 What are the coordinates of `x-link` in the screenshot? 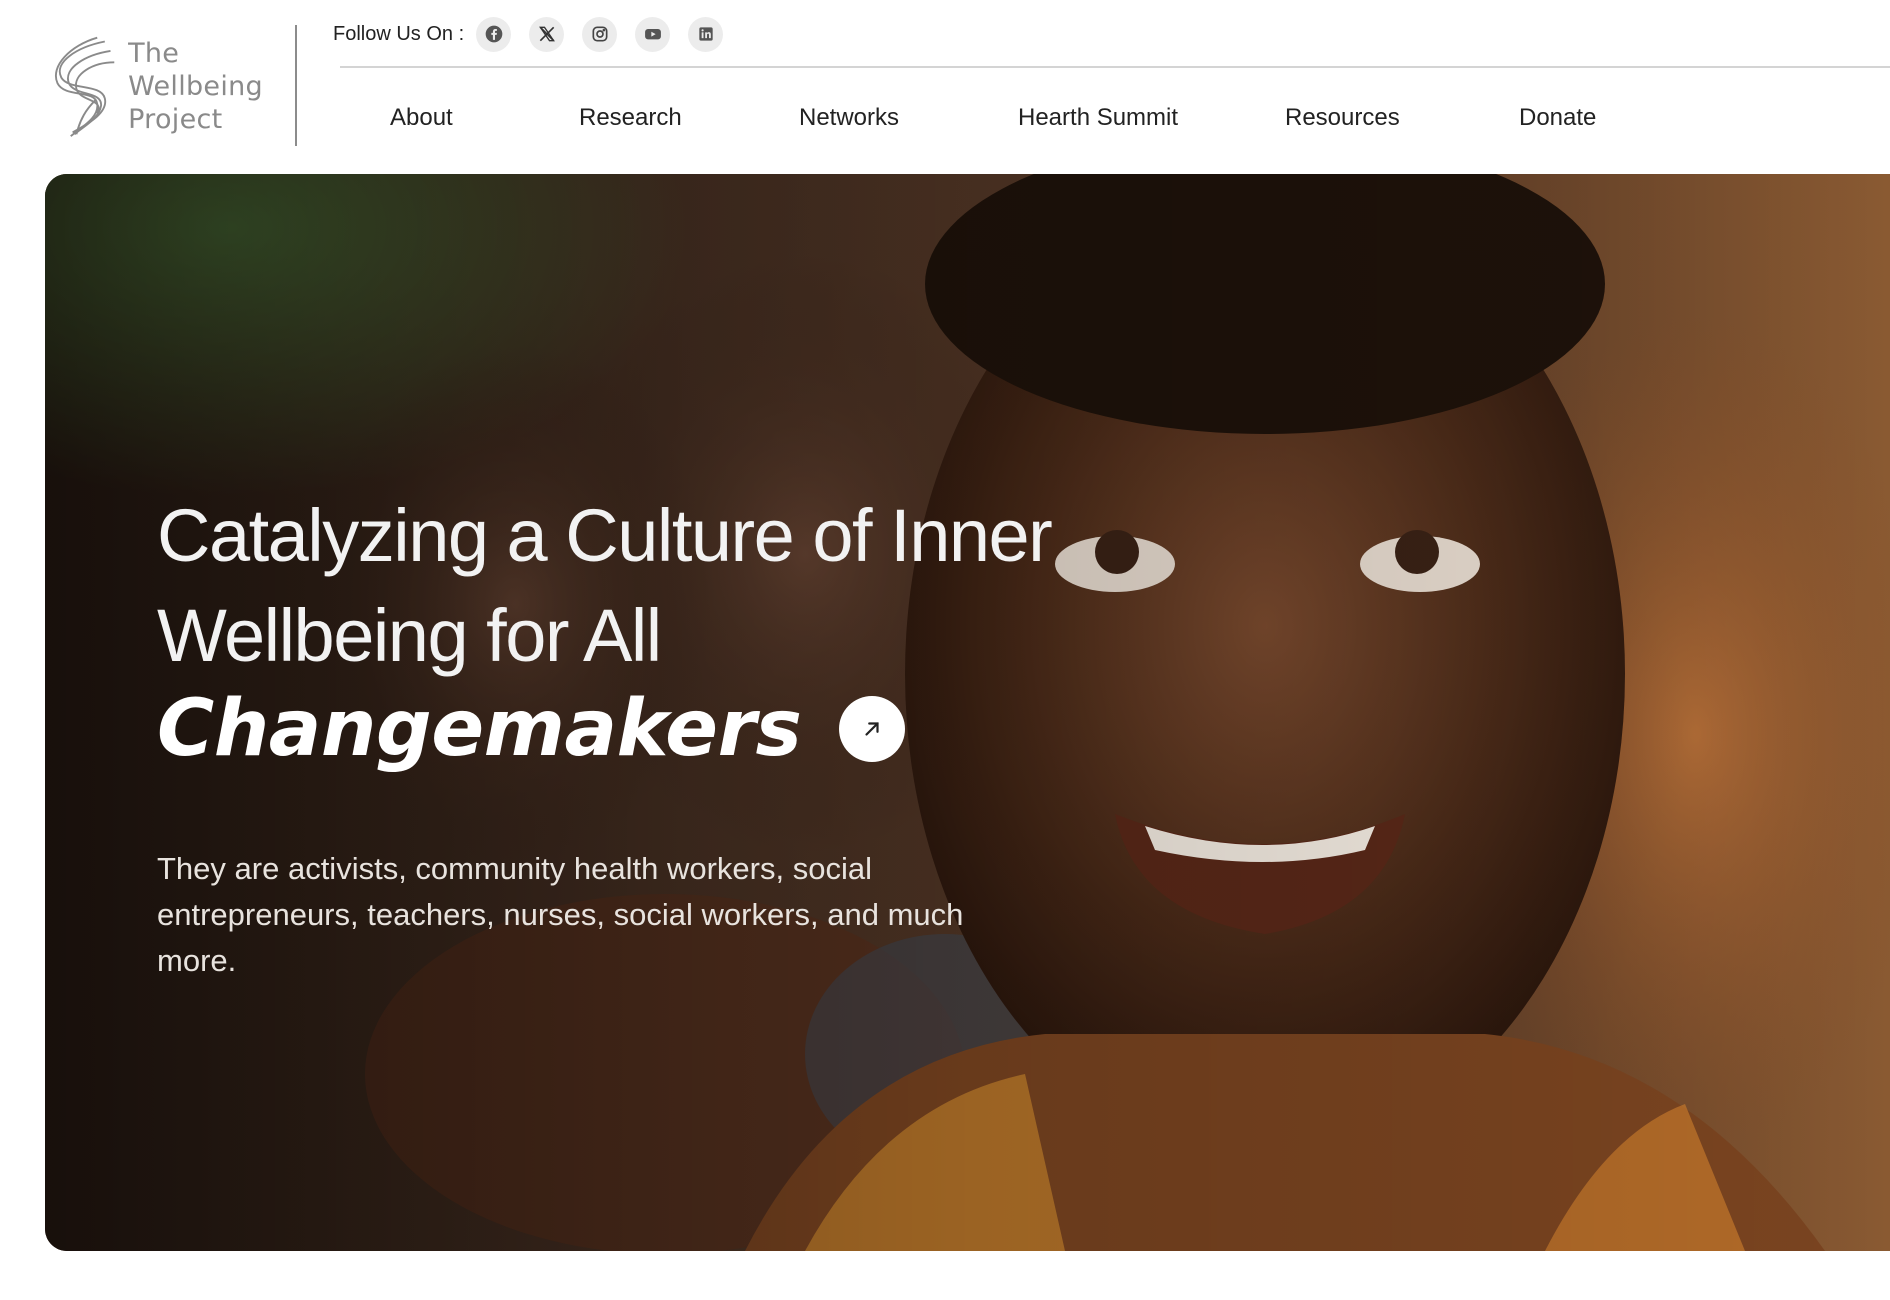 It's located at (547, 34).